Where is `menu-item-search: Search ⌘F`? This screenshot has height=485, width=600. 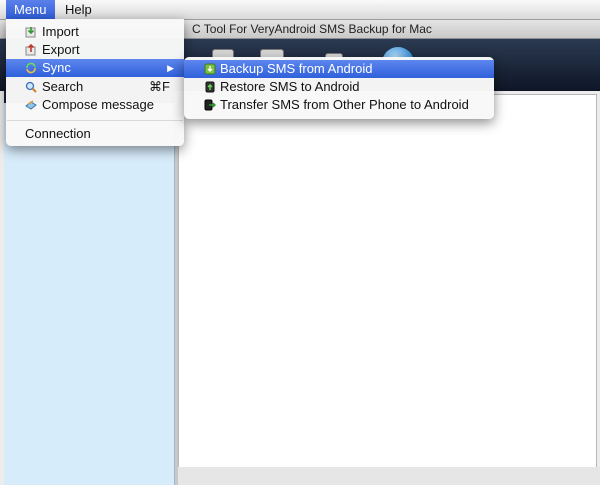
menu-item-search: Search ⌘F is located at coordinates (95, 87).